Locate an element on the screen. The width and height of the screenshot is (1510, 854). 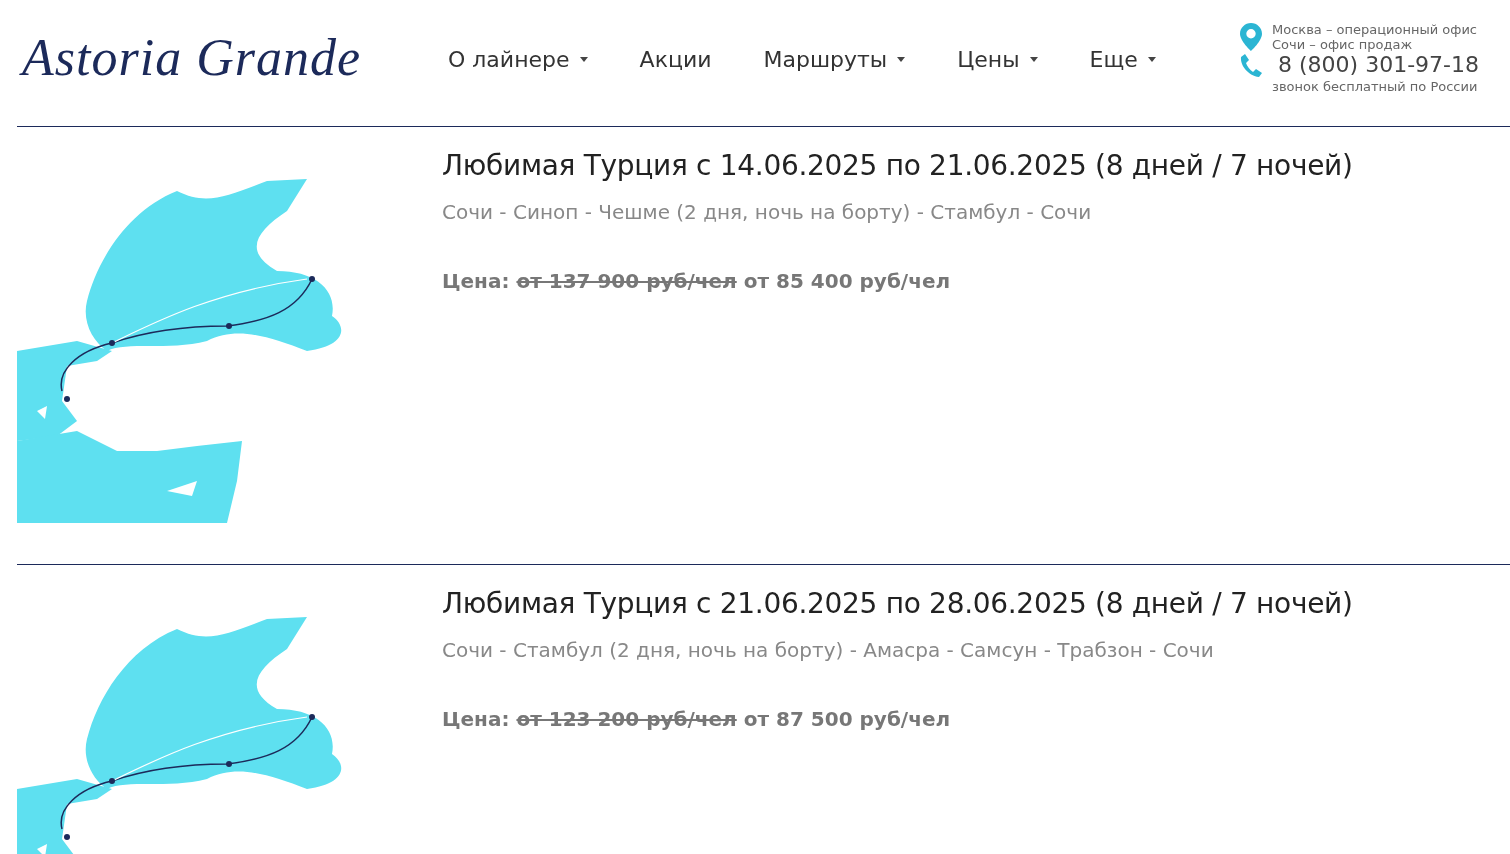
nav-link: Акции is located at coordinates (675, 59).